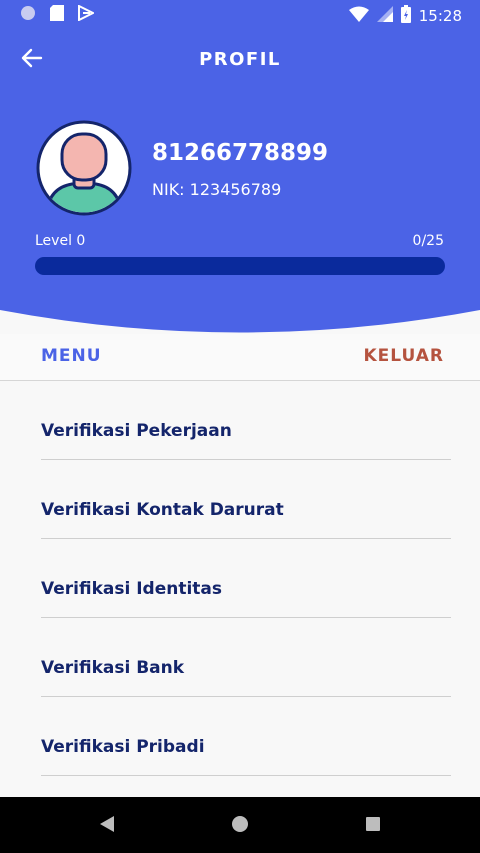  I want to click on menu-item-label: Verifikasi Bank, so click(113, 668).